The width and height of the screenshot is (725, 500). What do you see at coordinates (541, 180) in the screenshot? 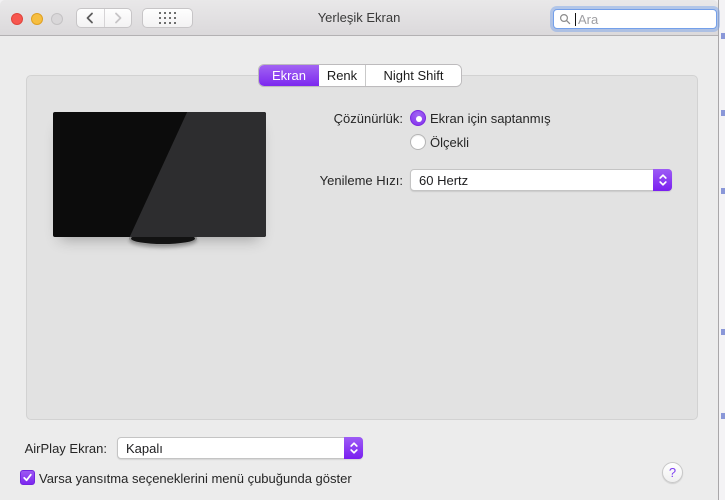
I see `refresh-rate-popup: 60 Hertz` at bounding box center [541, 180].